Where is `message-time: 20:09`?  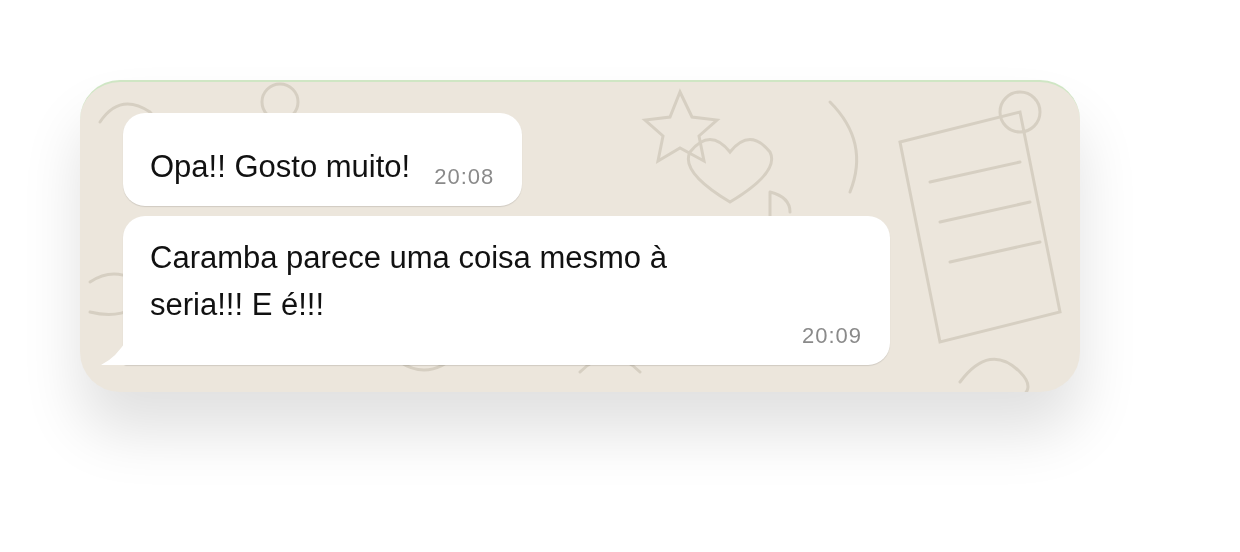
message-time: 20:09 is located at coordinates (831, 336).